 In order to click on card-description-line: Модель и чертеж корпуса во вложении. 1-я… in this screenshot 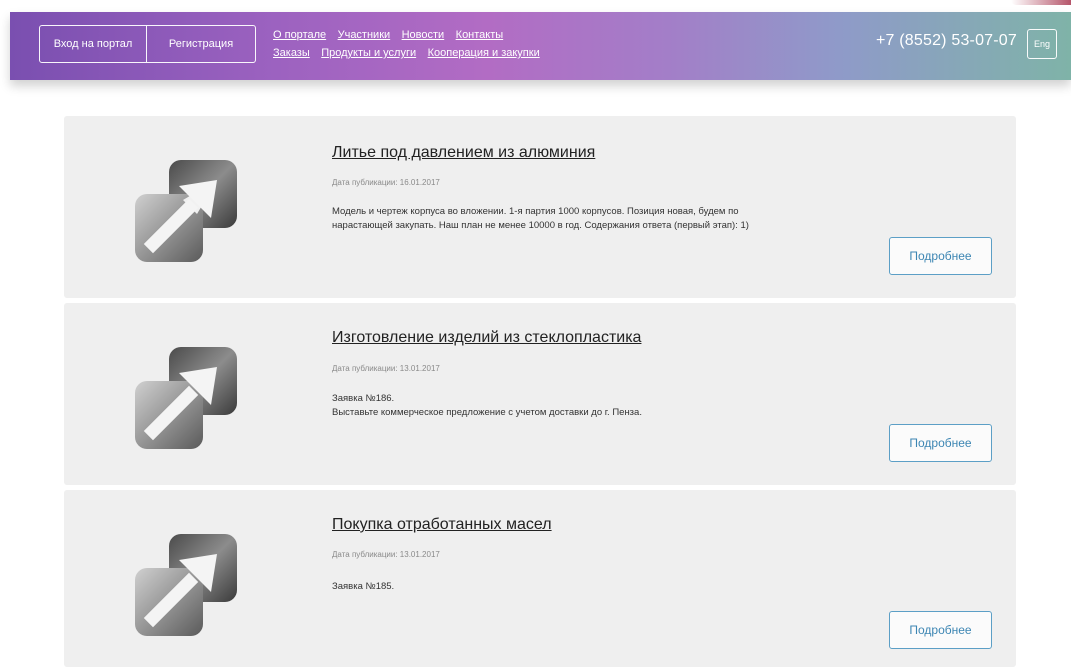, I will do `click(535, 211)`.